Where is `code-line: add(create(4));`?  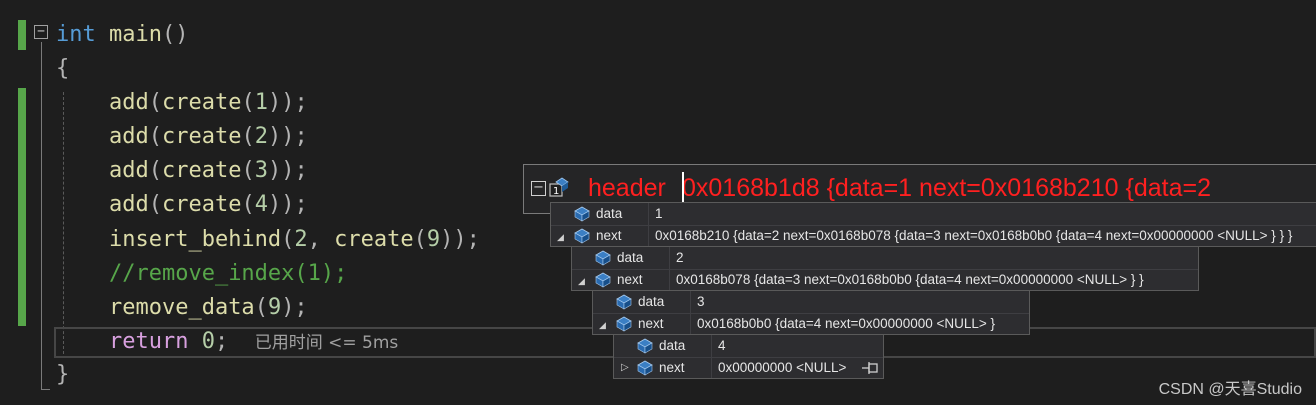 code-line: add(create(4)); is located at coordinates (182, 205).